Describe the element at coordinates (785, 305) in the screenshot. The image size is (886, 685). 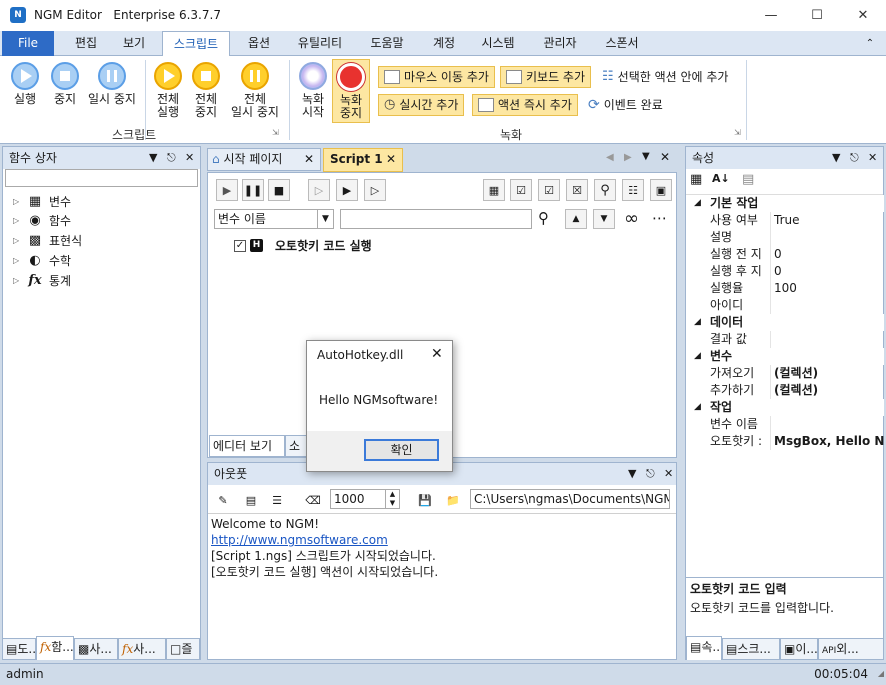
I see `property-row: 아이디` at that location.